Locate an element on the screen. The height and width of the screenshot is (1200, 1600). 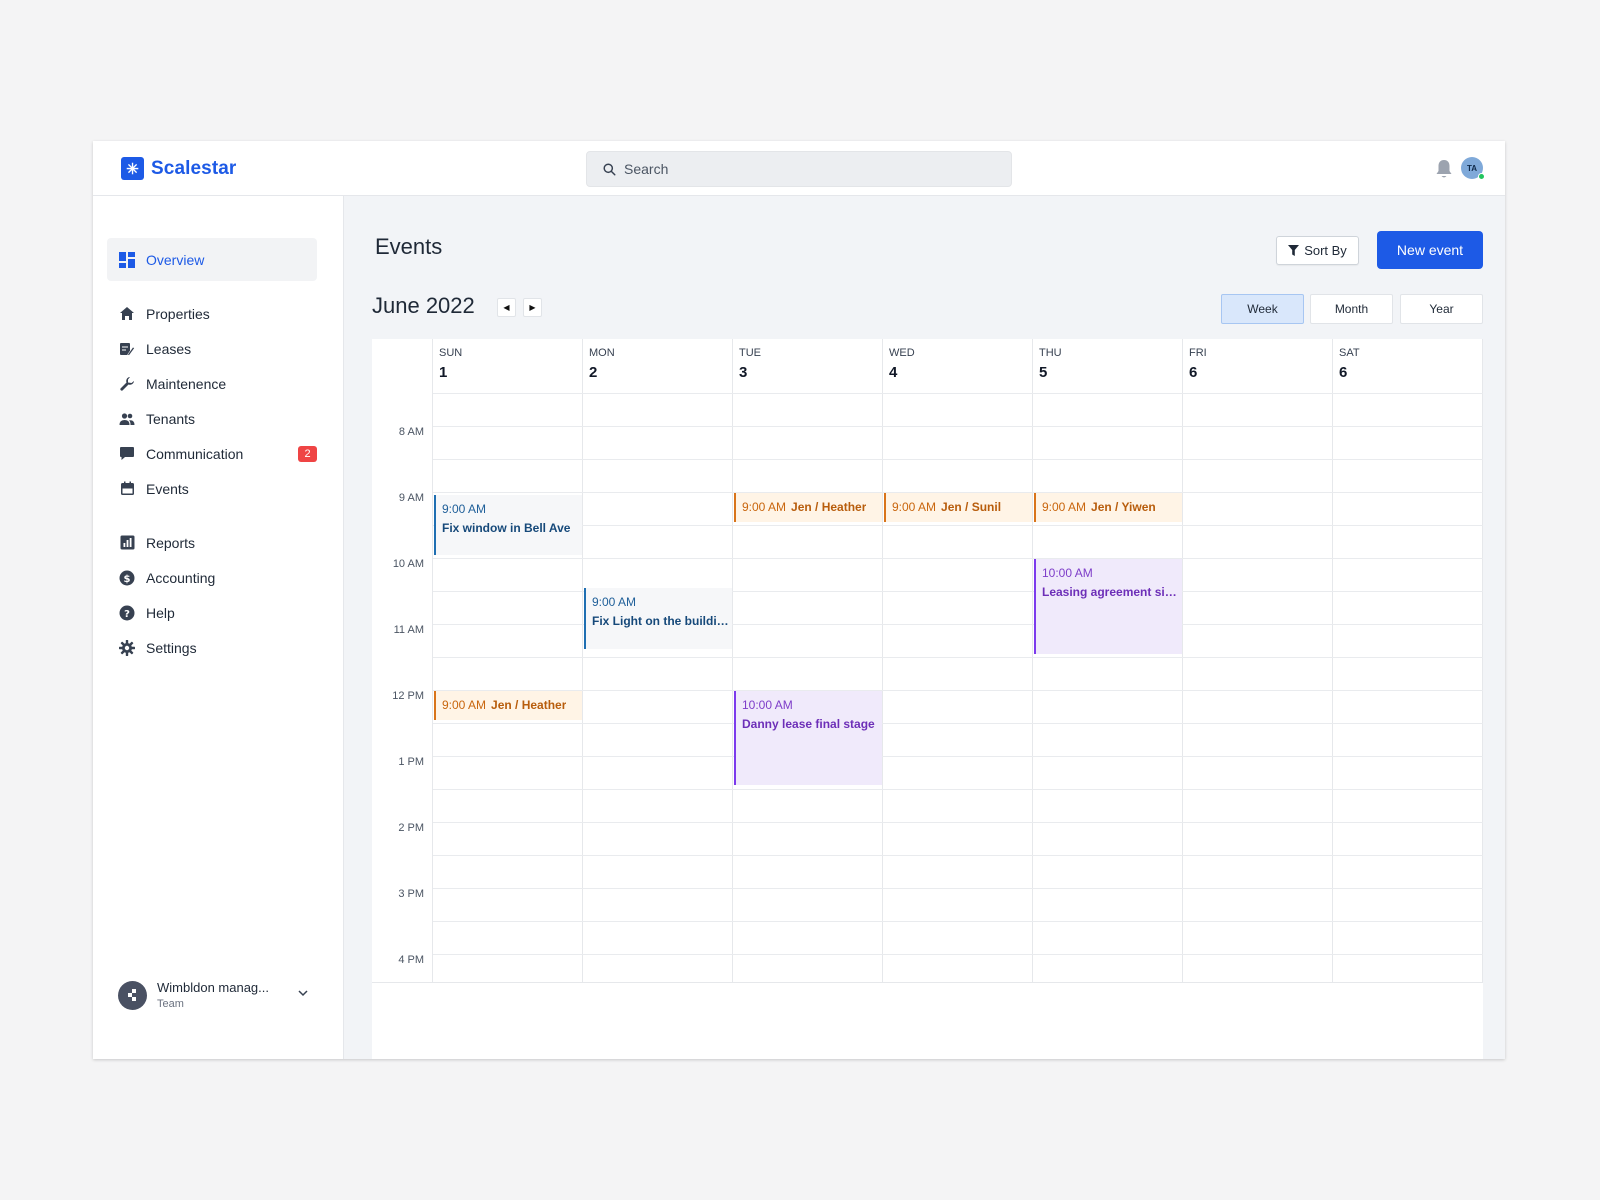
day-column-tue: TUE 3 is located at coordinates (808, 660).